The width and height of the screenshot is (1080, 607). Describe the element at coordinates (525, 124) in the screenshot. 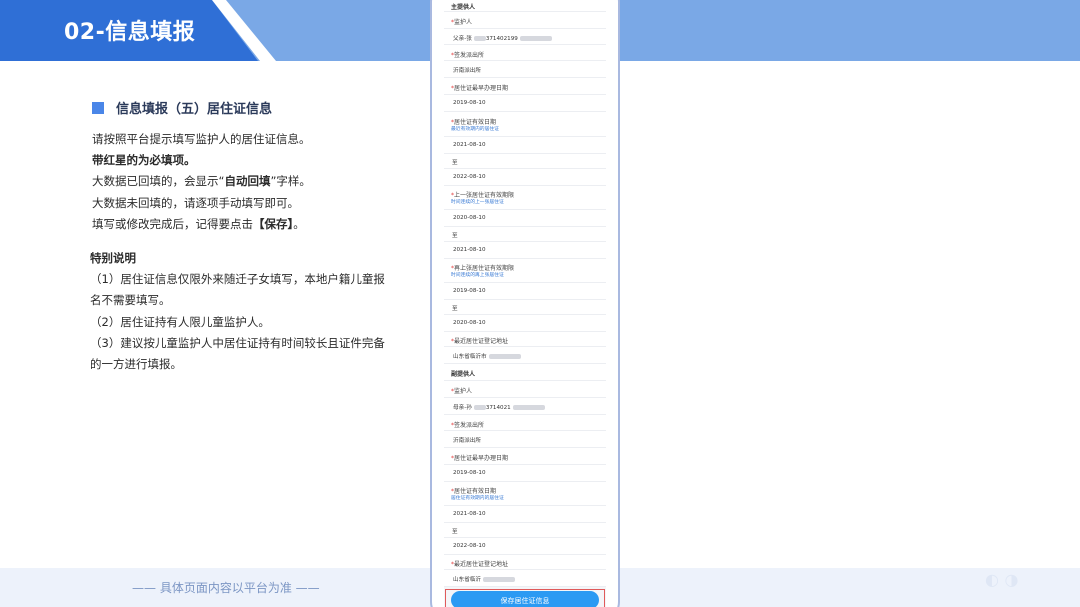

I see `field-valid: *居住证有效日期 最近有效期内的居住证` at that location.